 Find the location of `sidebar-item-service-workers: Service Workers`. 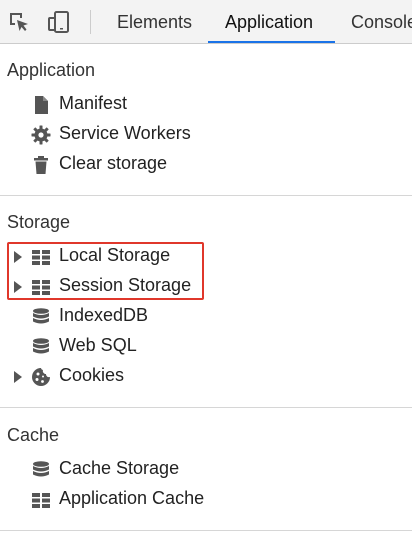

sidebar-item-service-workers: Service Workers is located at coordinates (206, 135).